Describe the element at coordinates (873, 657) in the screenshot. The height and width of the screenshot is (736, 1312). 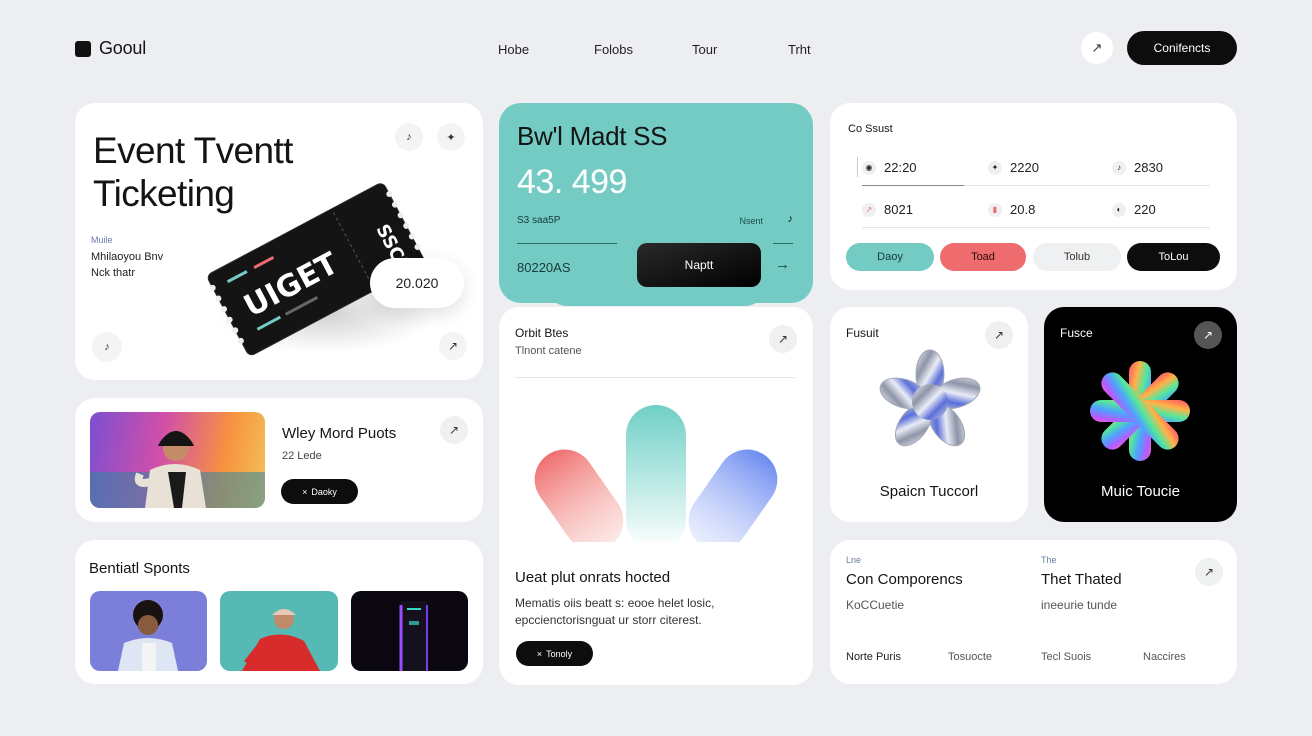
I see `conference-link-1: Norte Puris` at that location.